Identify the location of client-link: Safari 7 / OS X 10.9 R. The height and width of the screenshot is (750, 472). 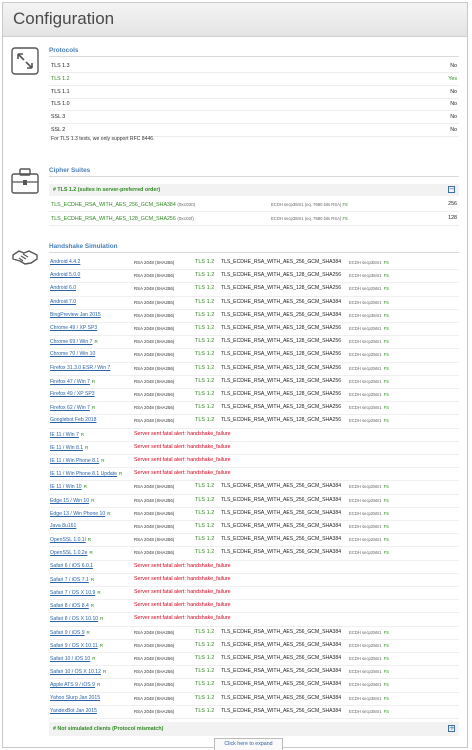
(75, 593).